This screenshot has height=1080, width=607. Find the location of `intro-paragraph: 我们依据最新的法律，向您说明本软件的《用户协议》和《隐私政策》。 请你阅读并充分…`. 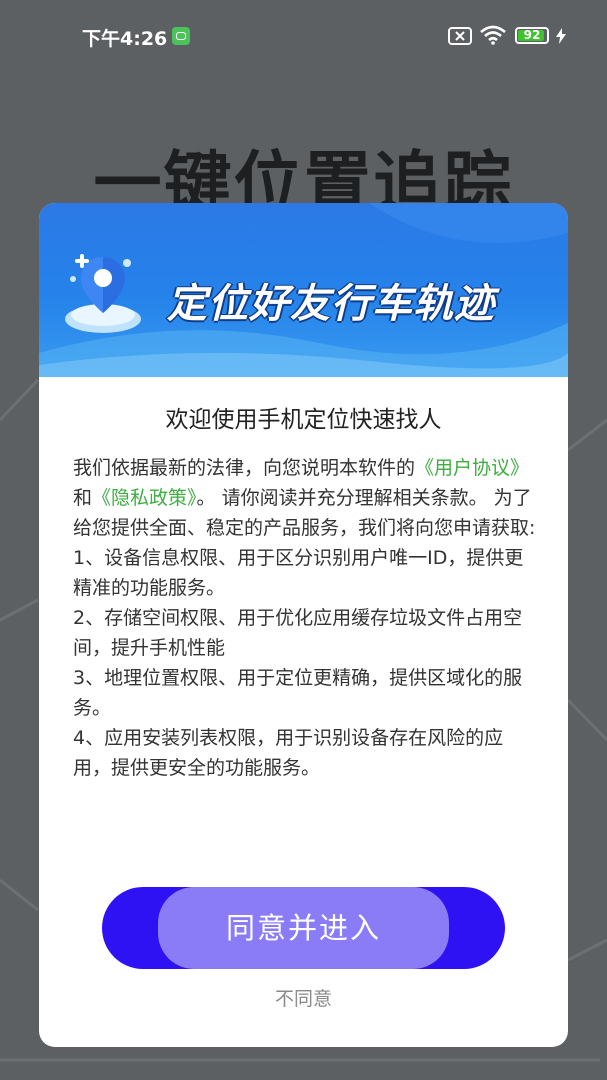

intro-paragraph: 我们依据最新的法律，向您说明本软件的《用户协议》和《隐私政策》。 请你阅读并充分… is located at coordinates (306, 498).